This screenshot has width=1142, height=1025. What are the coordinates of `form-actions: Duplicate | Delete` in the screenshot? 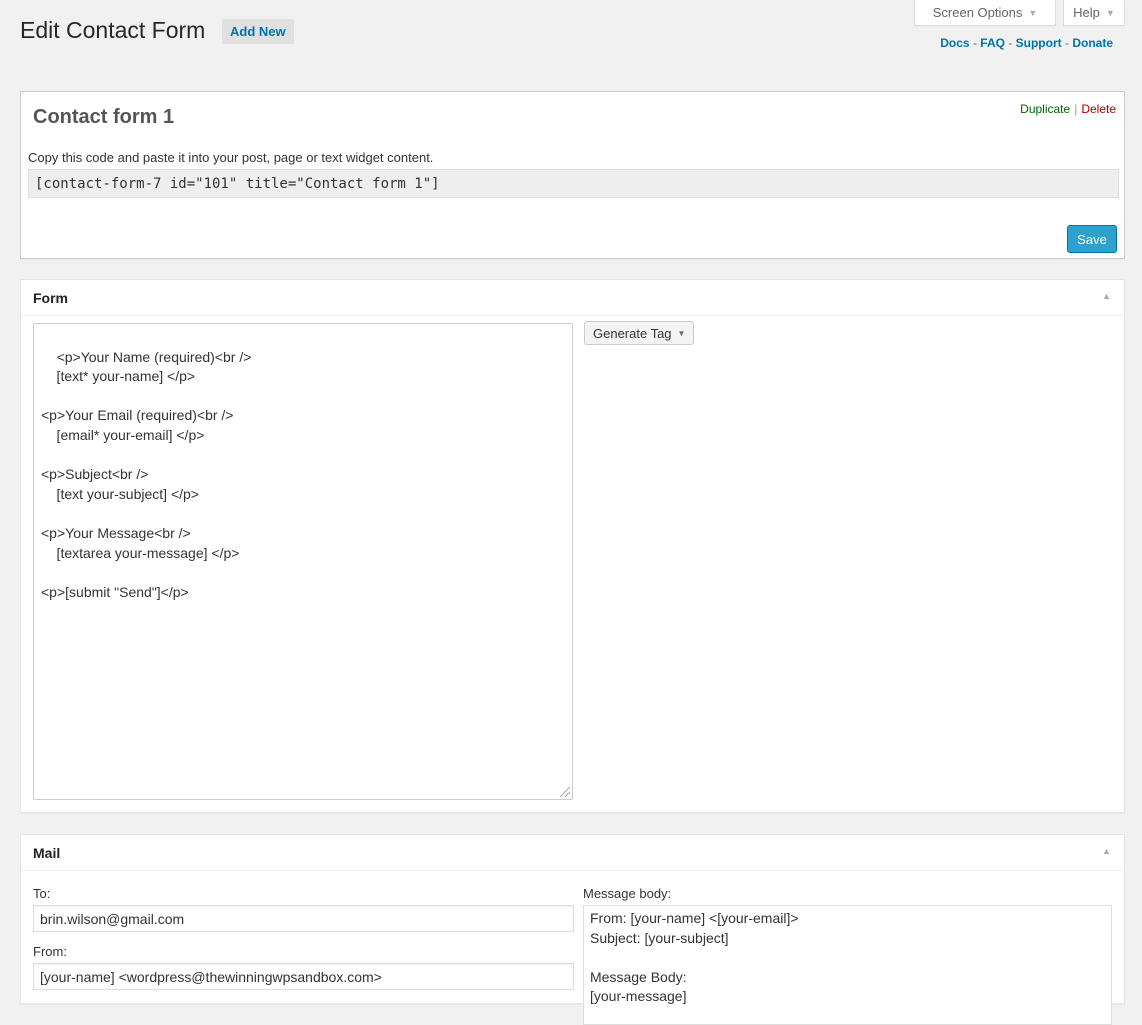 It's located at (1068, 109).